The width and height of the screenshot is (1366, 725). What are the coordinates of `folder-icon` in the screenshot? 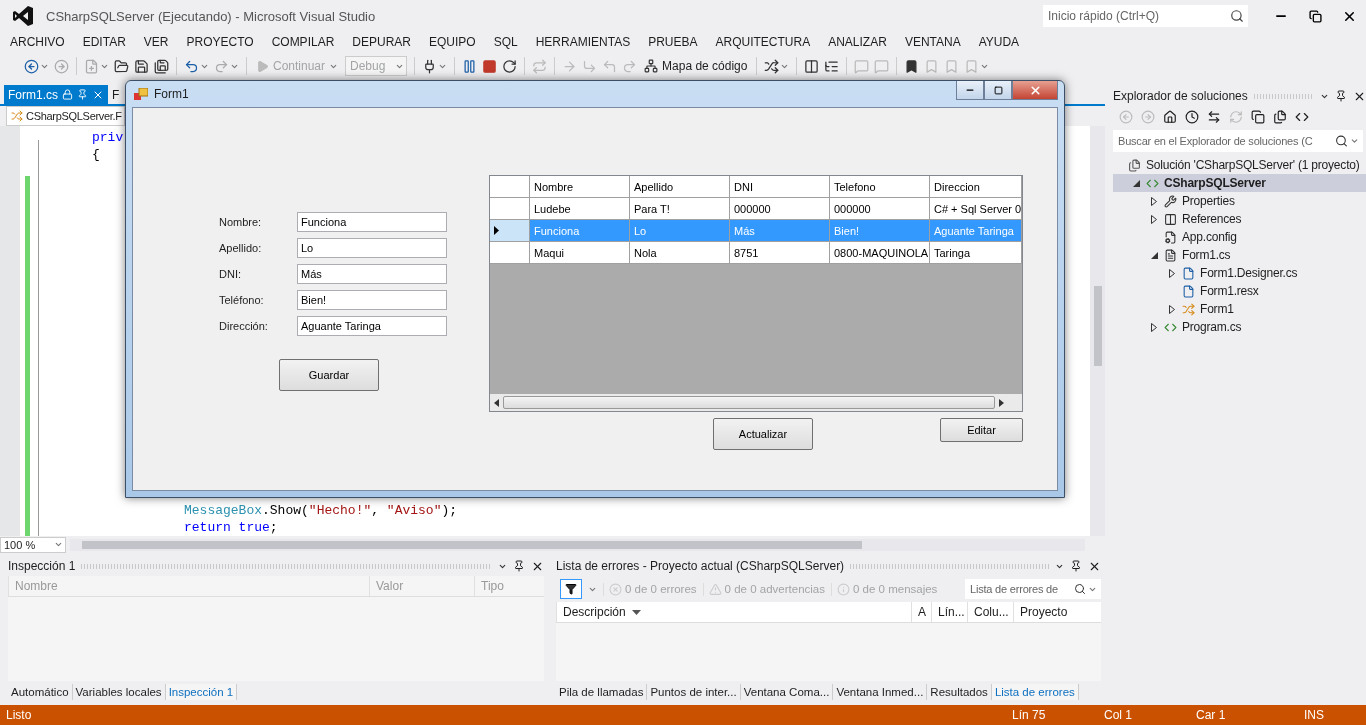 It's located at (121, 66).